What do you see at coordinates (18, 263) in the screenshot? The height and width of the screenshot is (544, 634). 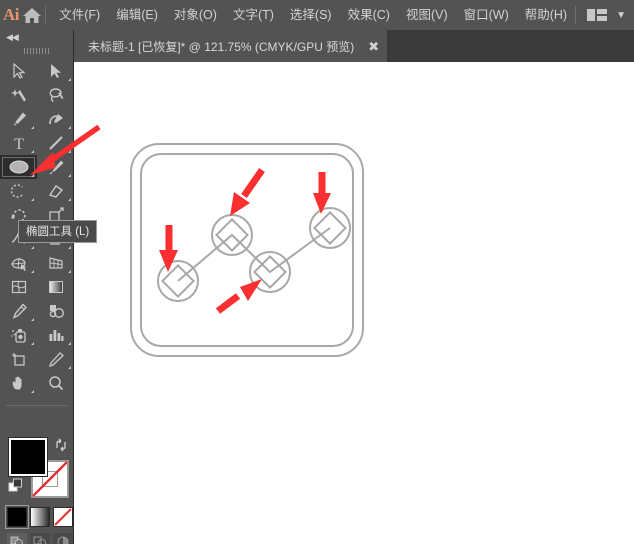 I see `shape-builder-tool` at bounding box center [18, 263].